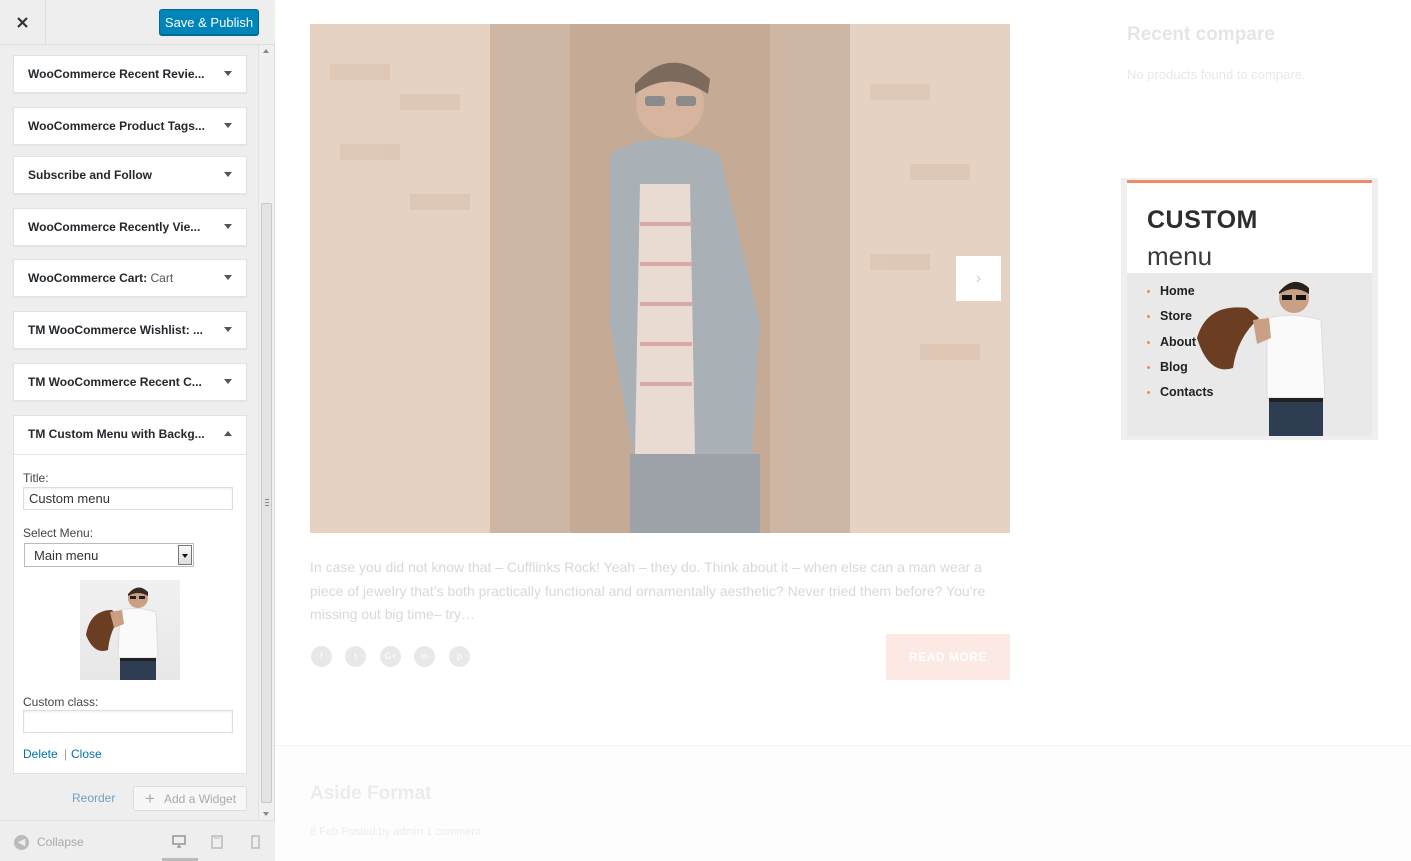  Describe the element at coordinates (1180, 321) in the screenshot. I see `menu-item-store: Store` at that location.